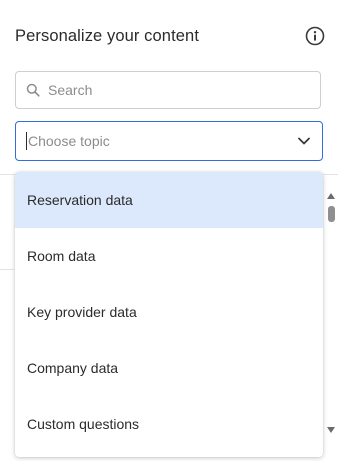 The image size is (338, 461). Describe the element at coordinates (169, 141) in the screenshot. I see `topic-select: Choose topic` at that location.